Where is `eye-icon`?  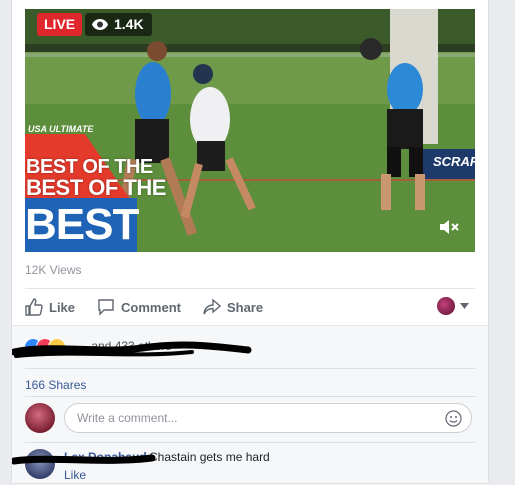 eye-icon is located at coordinates (100, 24).